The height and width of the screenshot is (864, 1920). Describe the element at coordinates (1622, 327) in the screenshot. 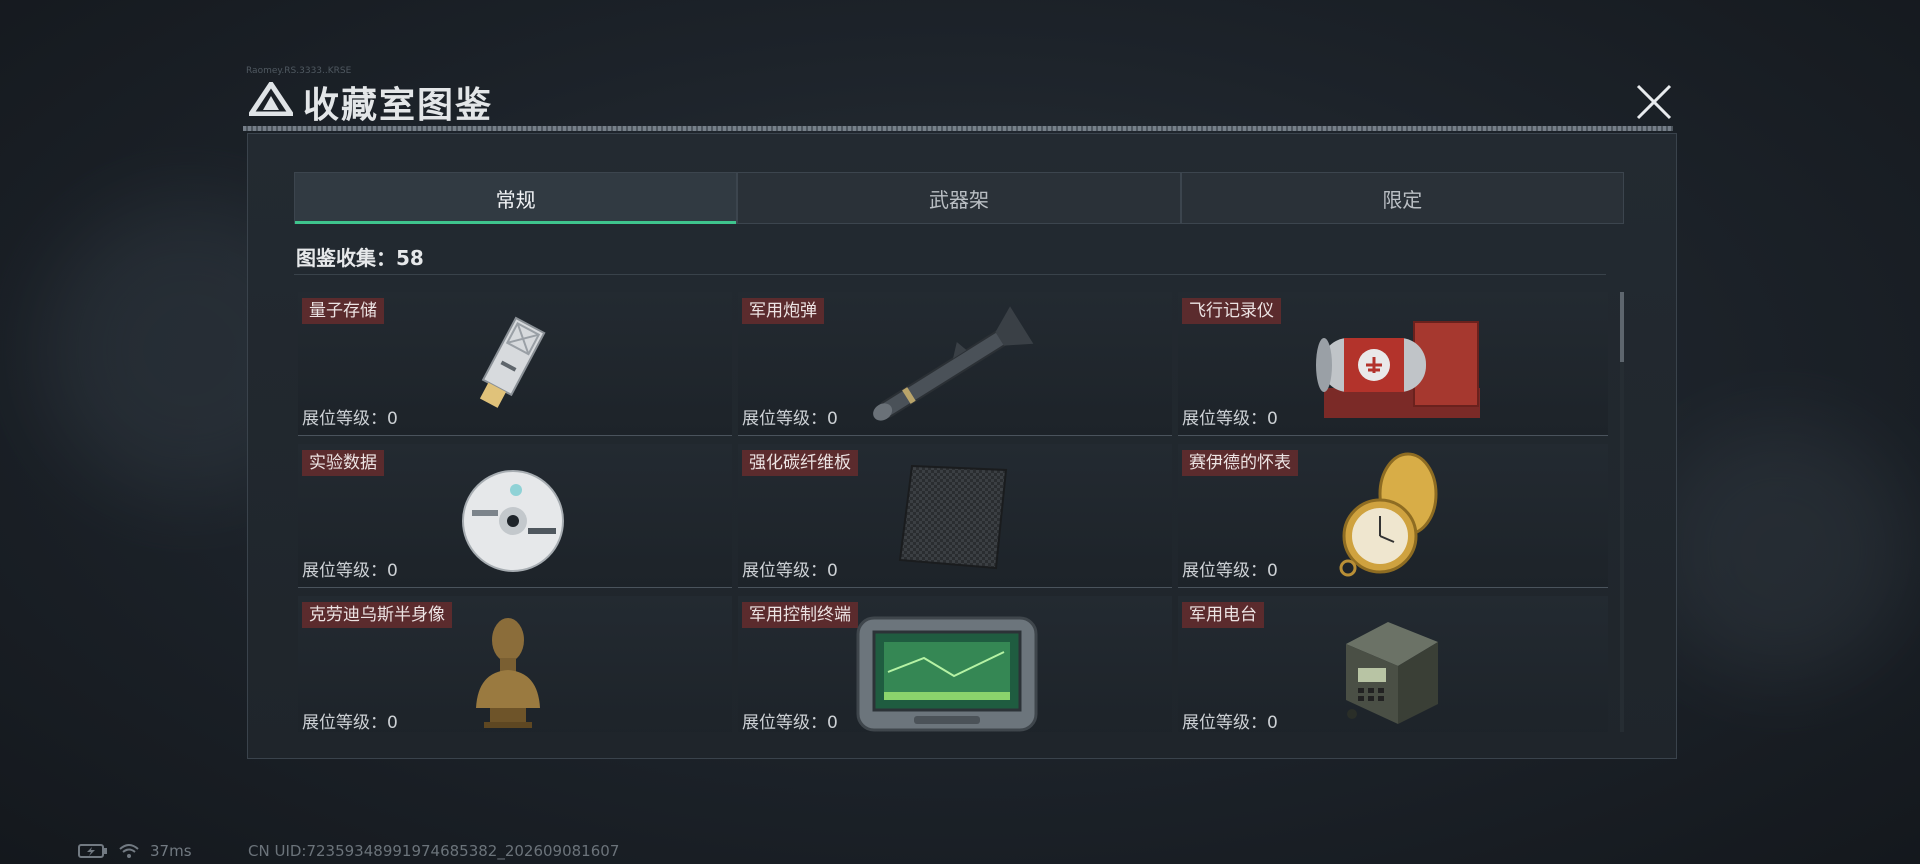

I see `scroll-thumb` at that location.